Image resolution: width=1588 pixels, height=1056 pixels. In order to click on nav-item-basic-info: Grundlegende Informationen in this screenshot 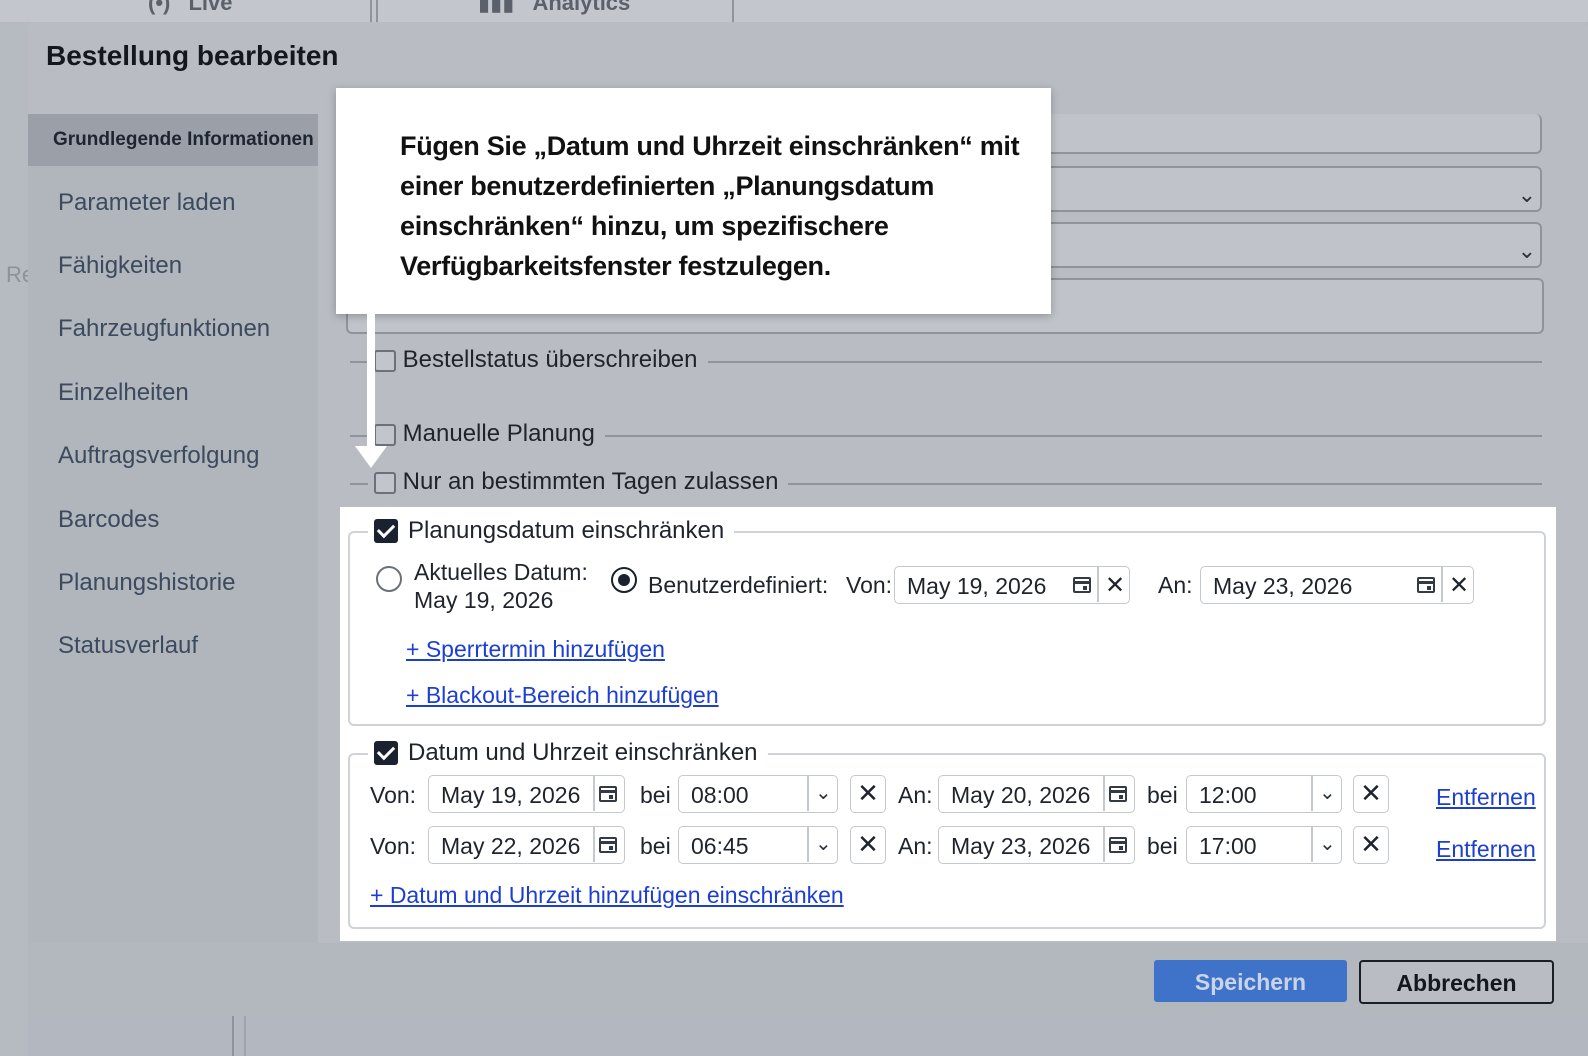, I will do `click(173, 140)`.